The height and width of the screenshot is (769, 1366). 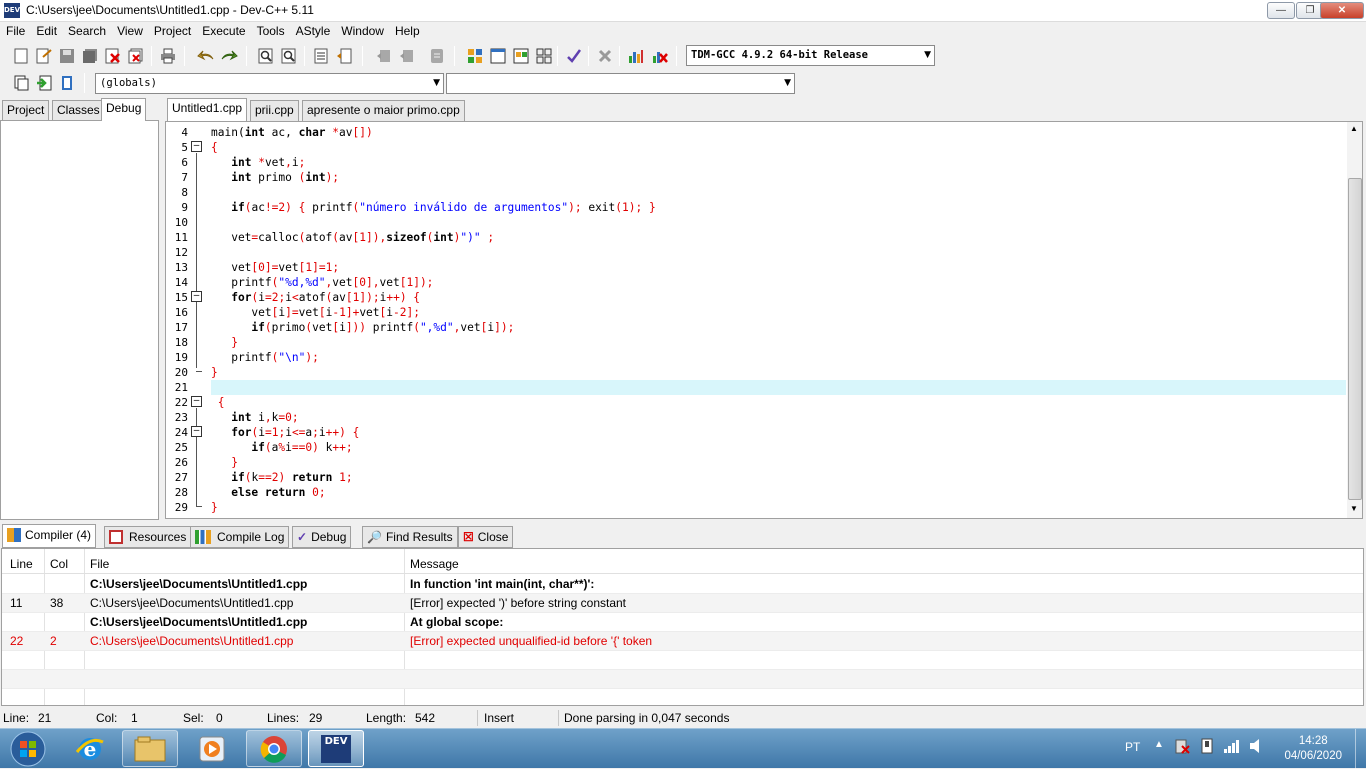 I want to click on code-line: if(primo(vet[i])) printf(",%d",vet[i]);, so click(x=362, y=327).